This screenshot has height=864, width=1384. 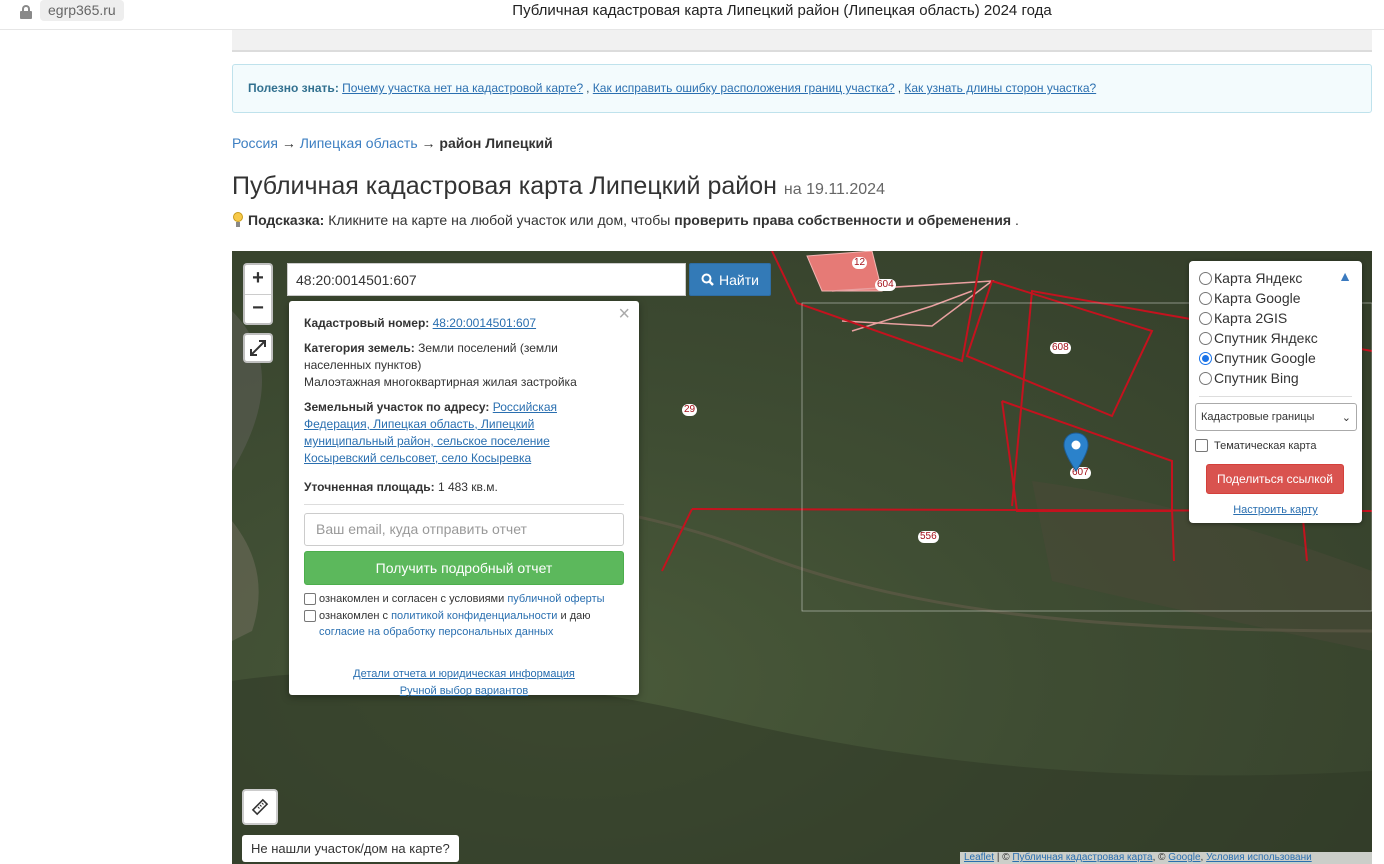 I want to click on zoom-in-button: +, so click(x=258, y=279).